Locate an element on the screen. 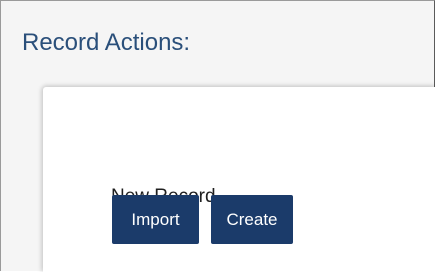 The width and height of the screenshot is (435, 272). import-button: Import is located at coordinates (155, 219).